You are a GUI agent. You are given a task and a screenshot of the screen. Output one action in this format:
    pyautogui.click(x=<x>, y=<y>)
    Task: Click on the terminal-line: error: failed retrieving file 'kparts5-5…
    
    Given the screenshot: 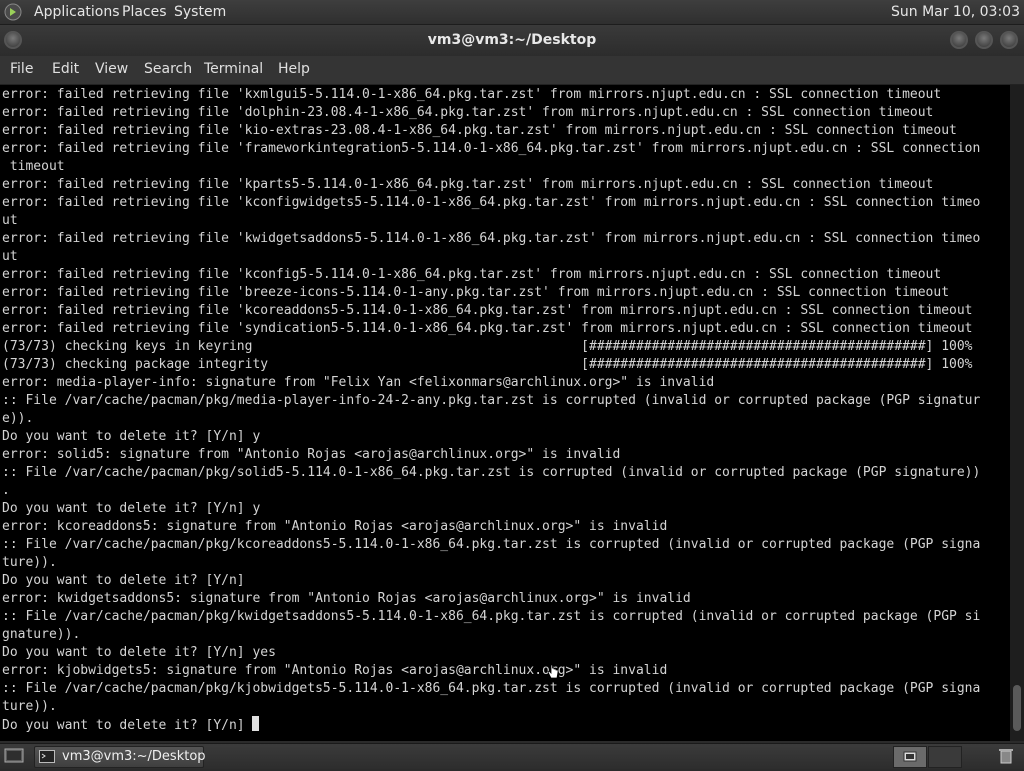 What is the action you would take?
    pyautogui.click(x=468, y=184)
    